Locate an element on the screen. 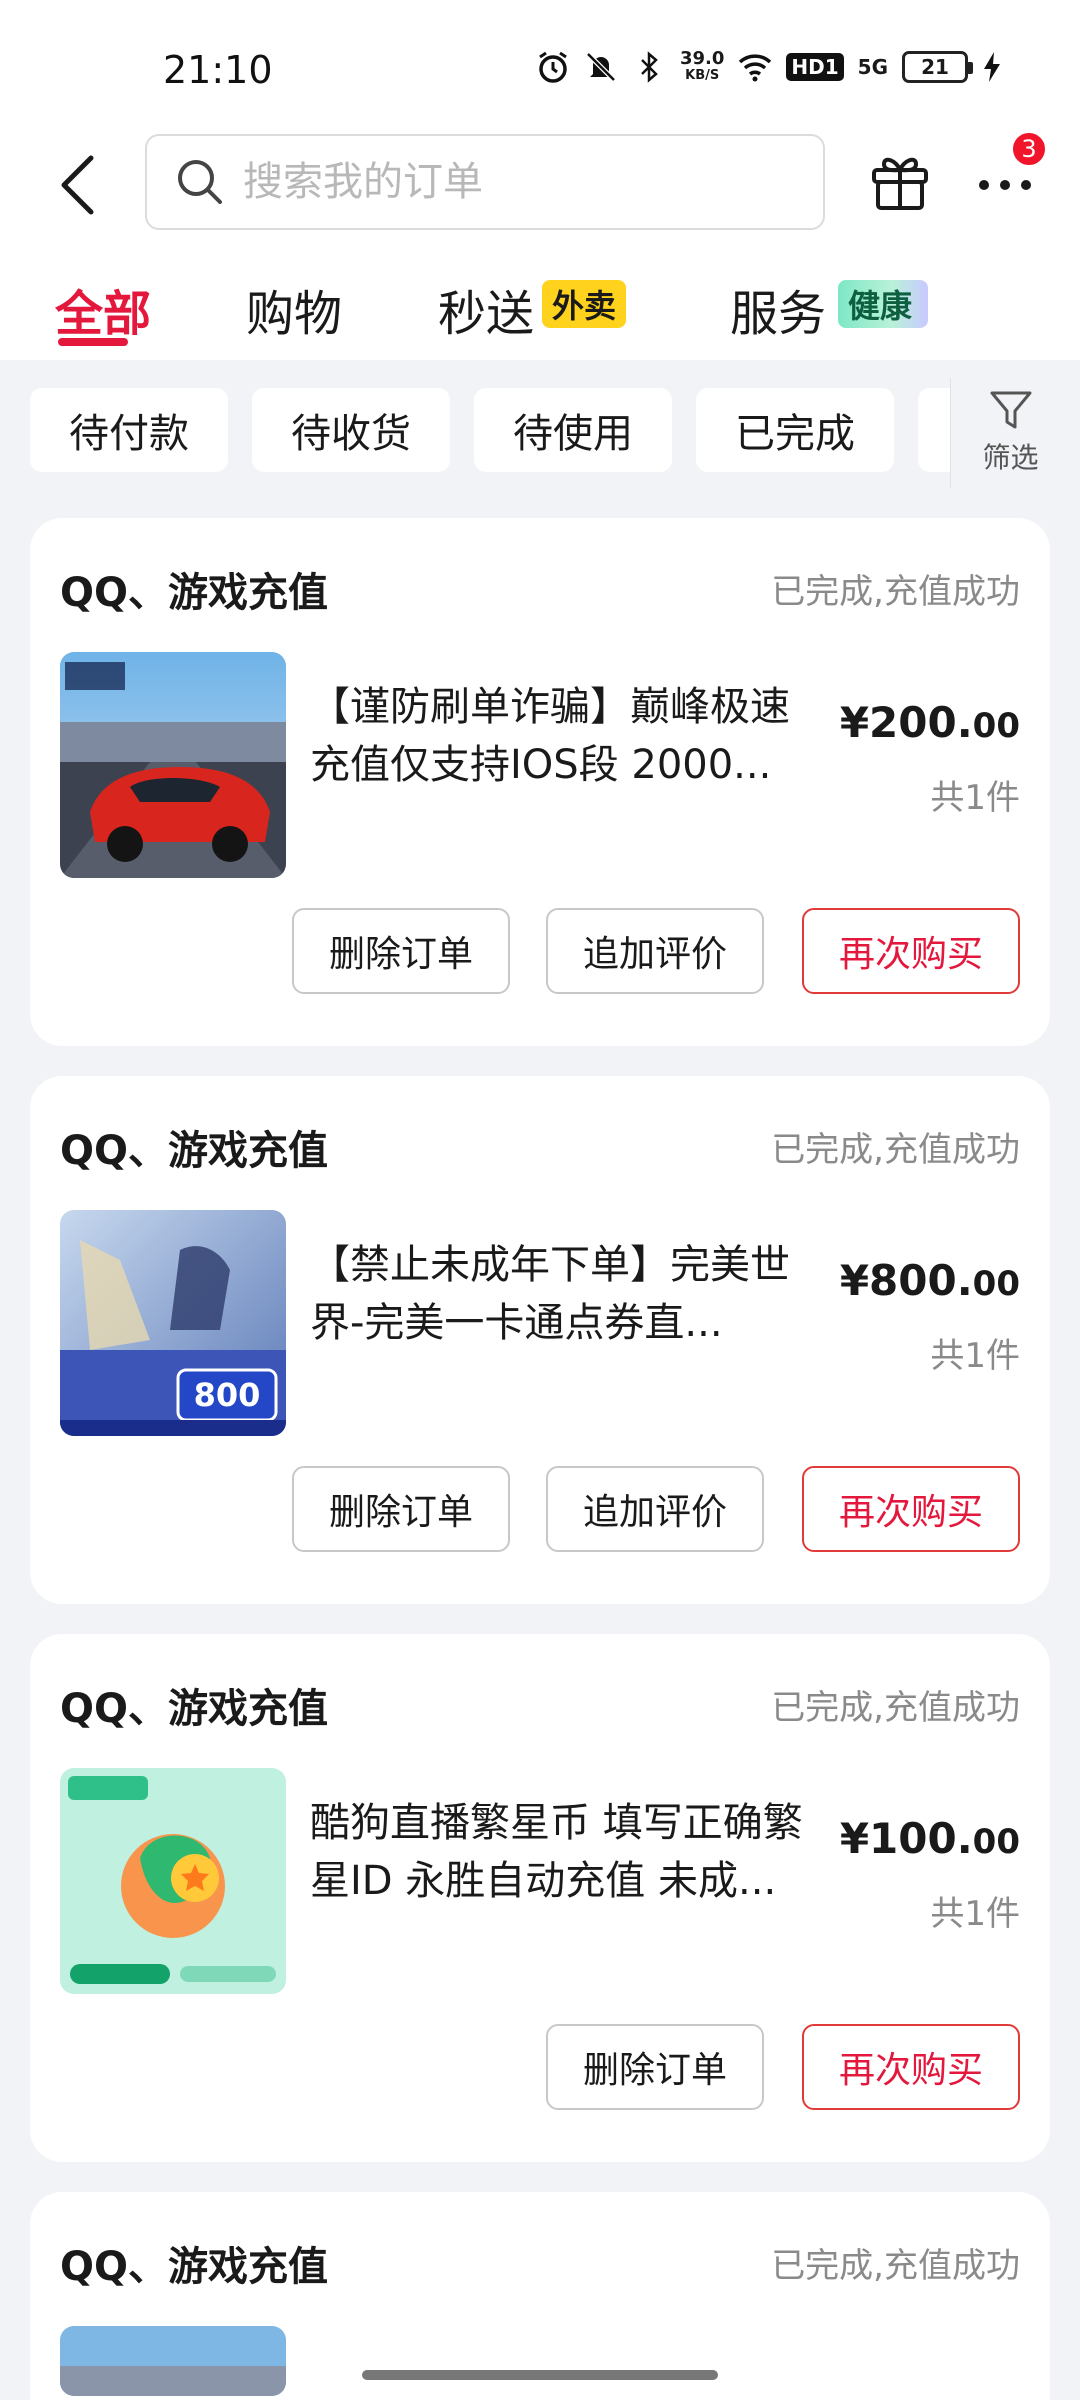  tab-all: 全部 is located at coordinates (103, 309).